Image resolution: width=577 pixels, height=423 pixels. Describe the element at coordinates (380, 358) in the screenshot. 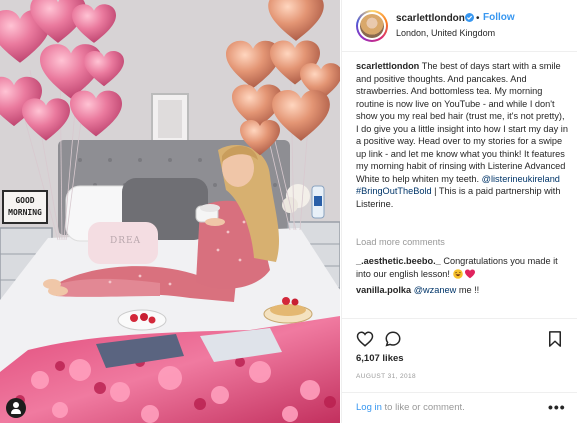

I see `likes-count: 6,107 likes` at that location.